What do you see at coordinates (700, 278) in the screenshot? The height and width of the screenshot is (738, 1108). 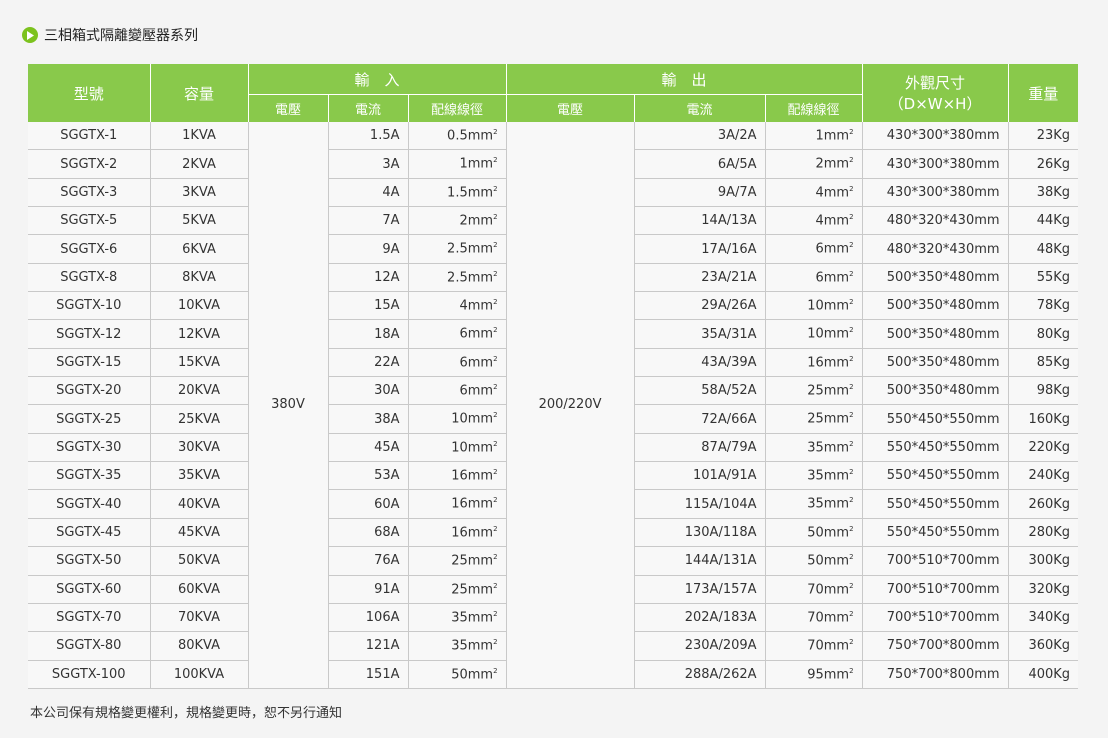 I see `out-current-cell: 23A/21A` at bounding box center [700, 278].